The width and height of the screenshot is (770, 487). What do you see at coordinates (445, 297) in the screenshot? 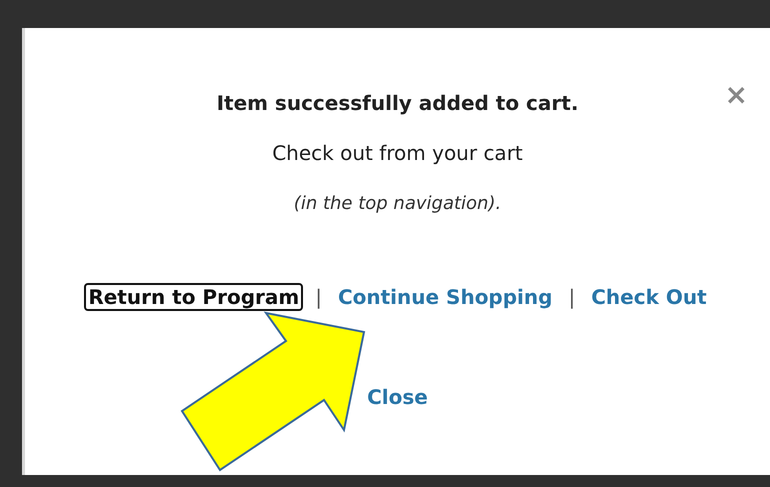
I see `action-link: Continue Shopping` at bounding box center [445, 297].